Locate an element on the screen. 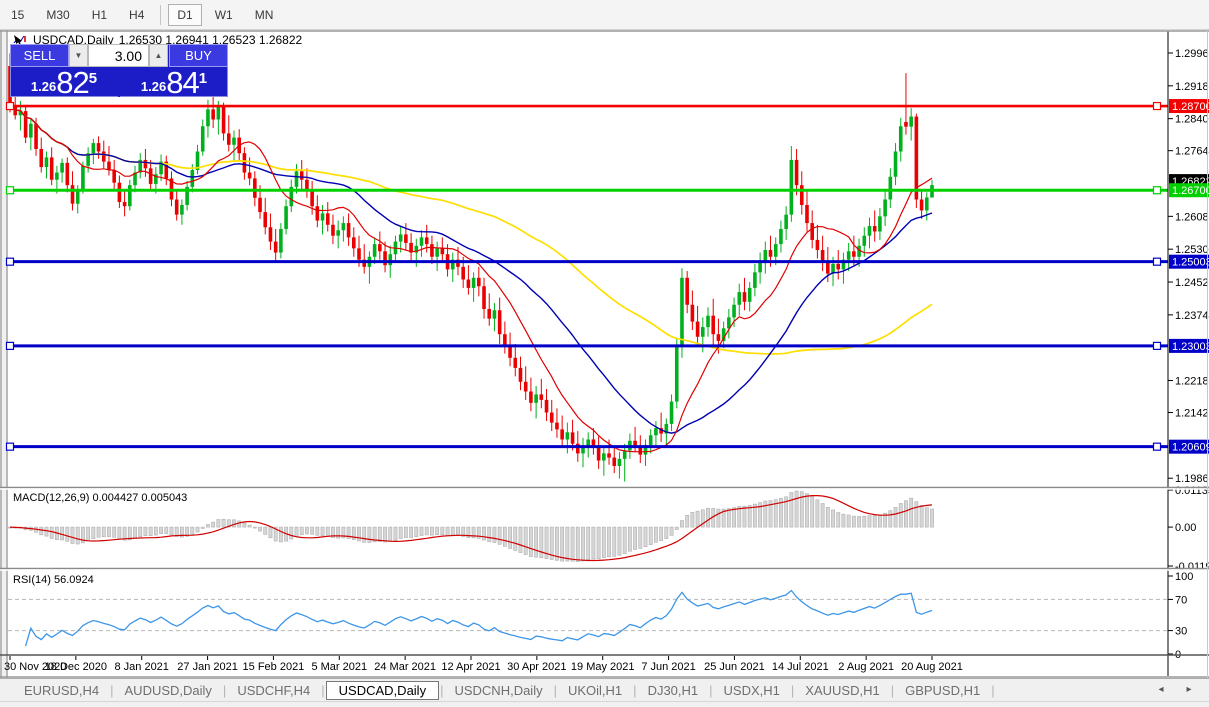  tab-gbpusd-h1: GBPUSD,H1 is located at coordinates (942, 690).